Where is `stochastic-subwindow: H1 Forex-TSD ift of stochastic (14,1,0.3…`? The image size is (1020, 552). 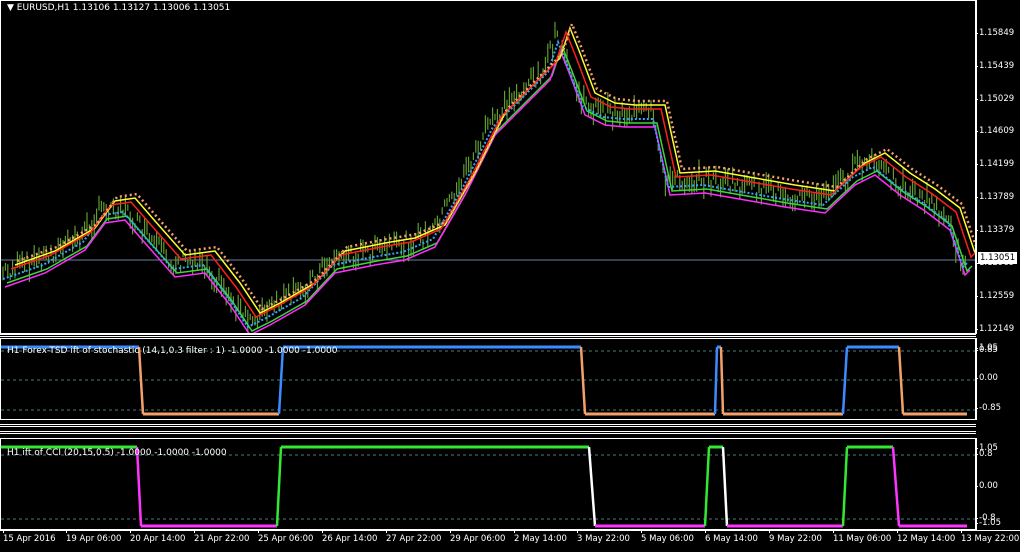
stochastic-subwindow: H1 Forex-TSD ift of stochastic (14,1,0.3… is located at coordinates (488, 379).